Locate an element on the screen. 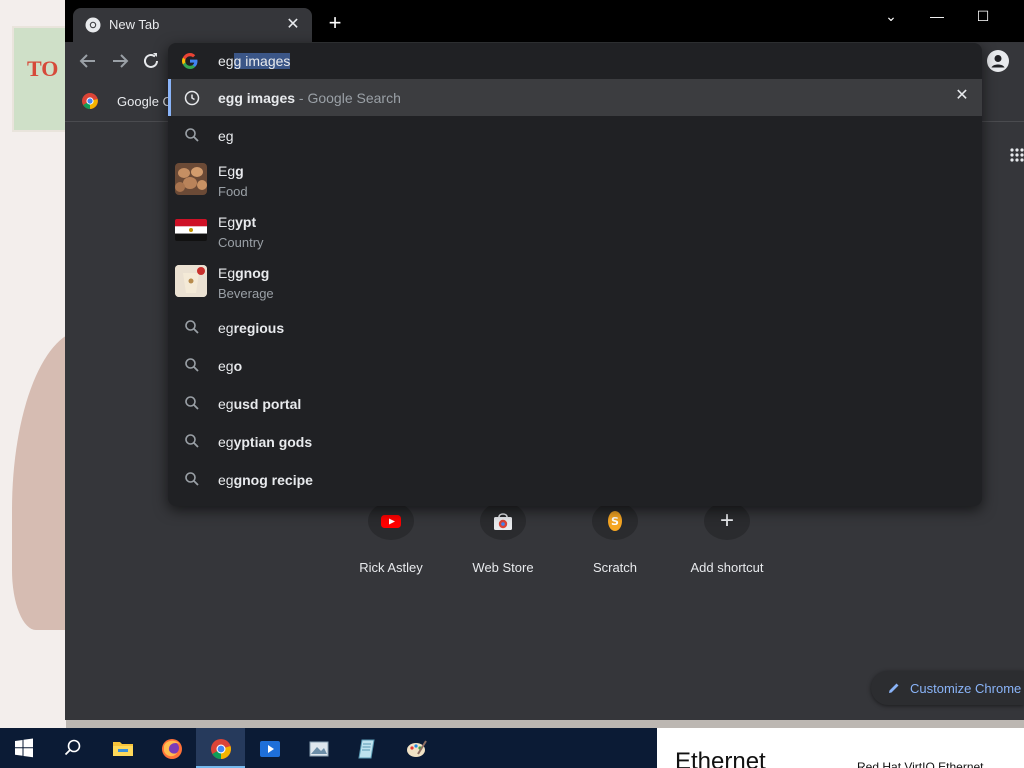 This screenshot has height=768, width=1024. suggestion-text: egusd portal is located at coordinates (260, 404).